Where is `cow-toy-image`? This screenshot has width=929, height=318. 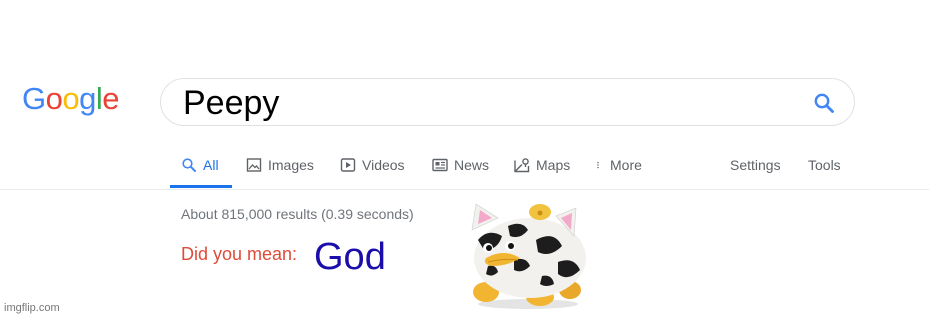
cow-toy-image is located at coordinates (528, 256).